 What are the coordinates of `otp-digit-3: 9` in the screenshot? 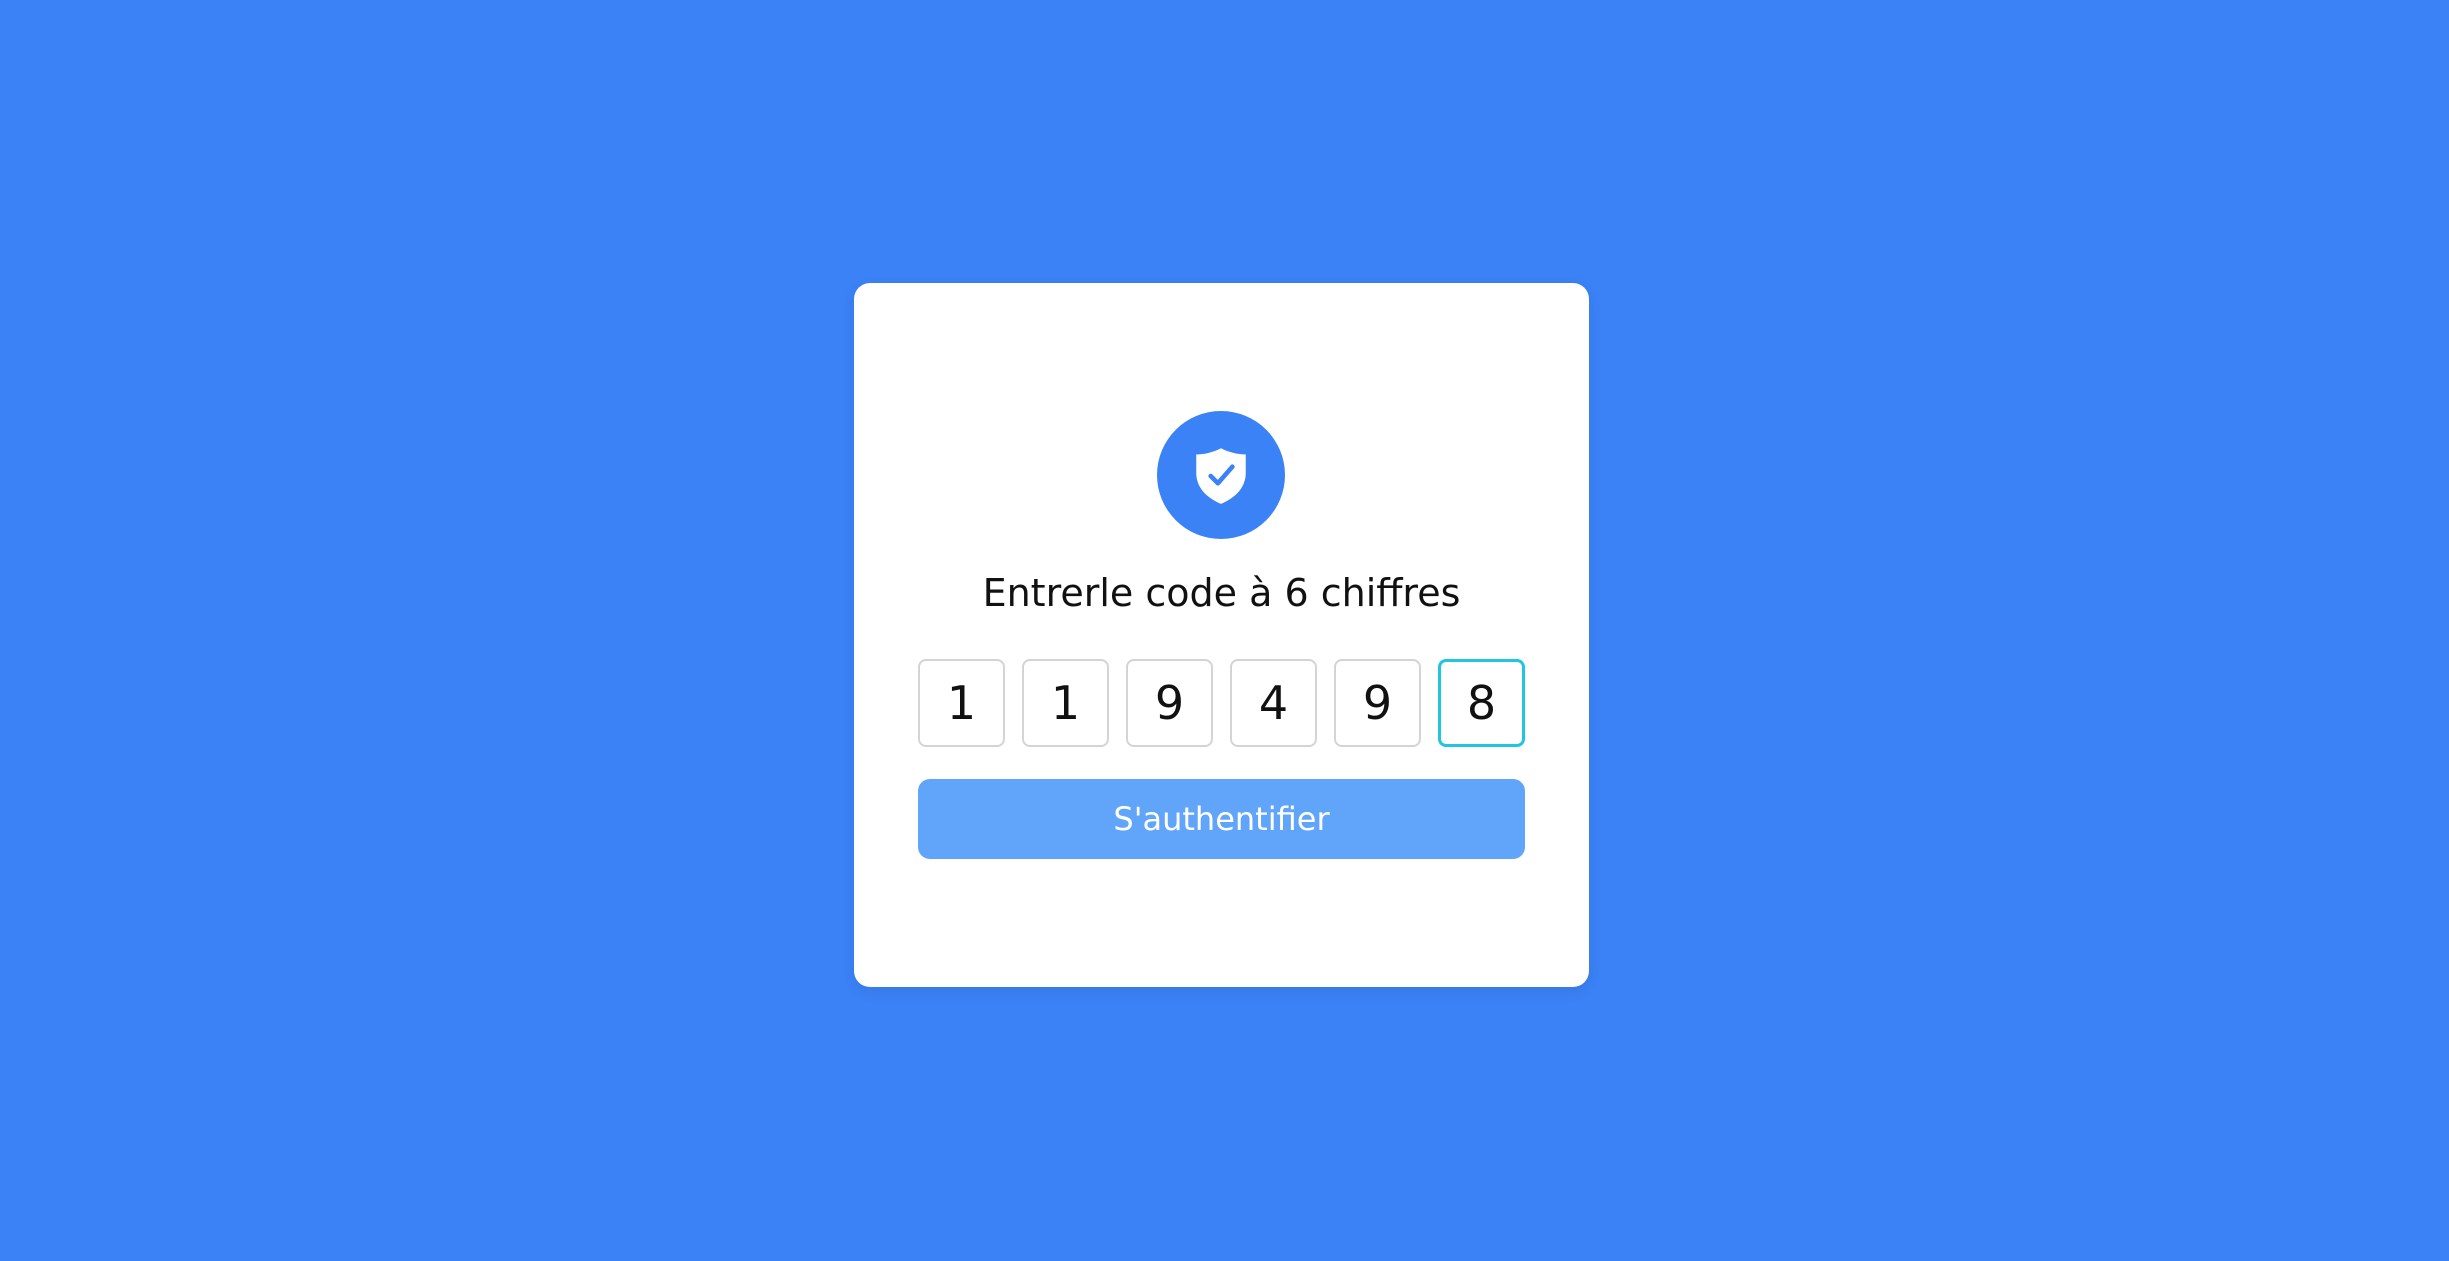 It's located at (1169, 703).